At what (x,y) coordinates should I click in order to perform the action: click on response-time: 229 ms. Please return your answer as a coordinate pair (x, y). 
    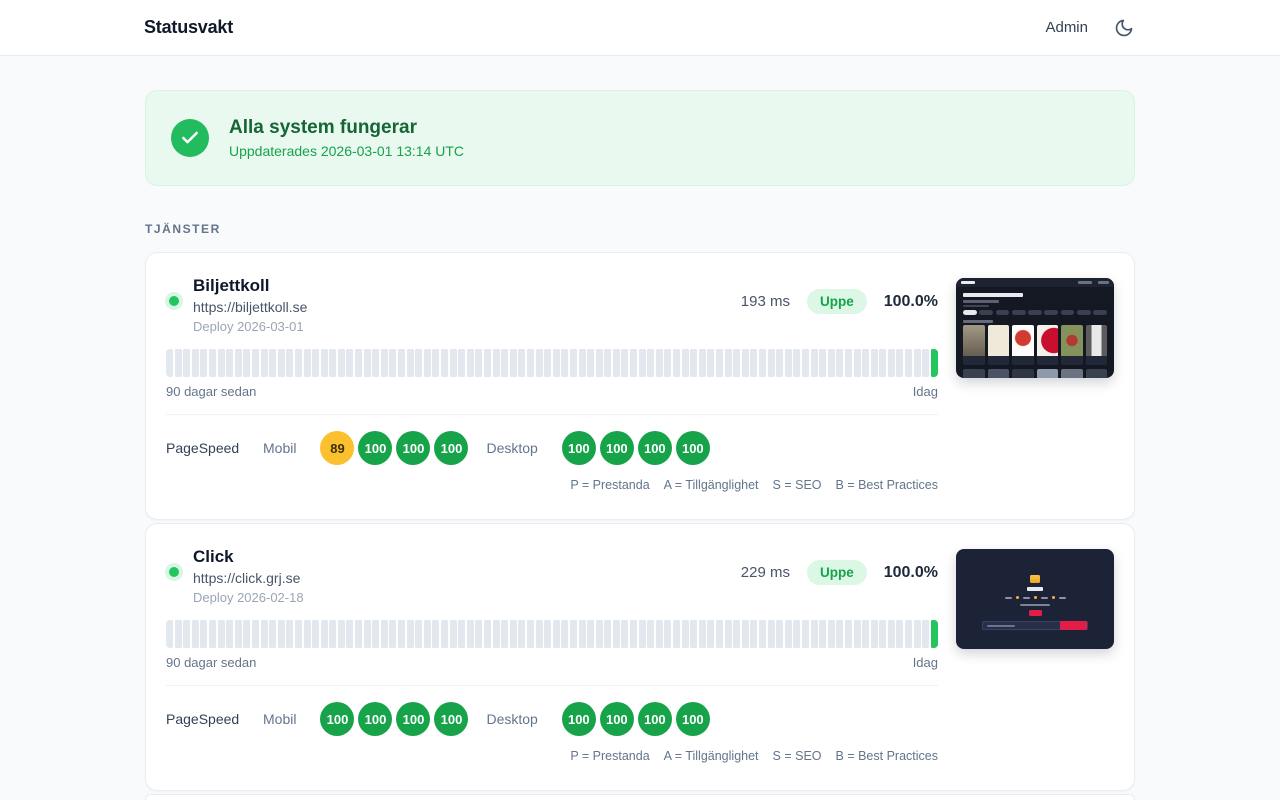
    Looking at the image, I should click on (765, 572).